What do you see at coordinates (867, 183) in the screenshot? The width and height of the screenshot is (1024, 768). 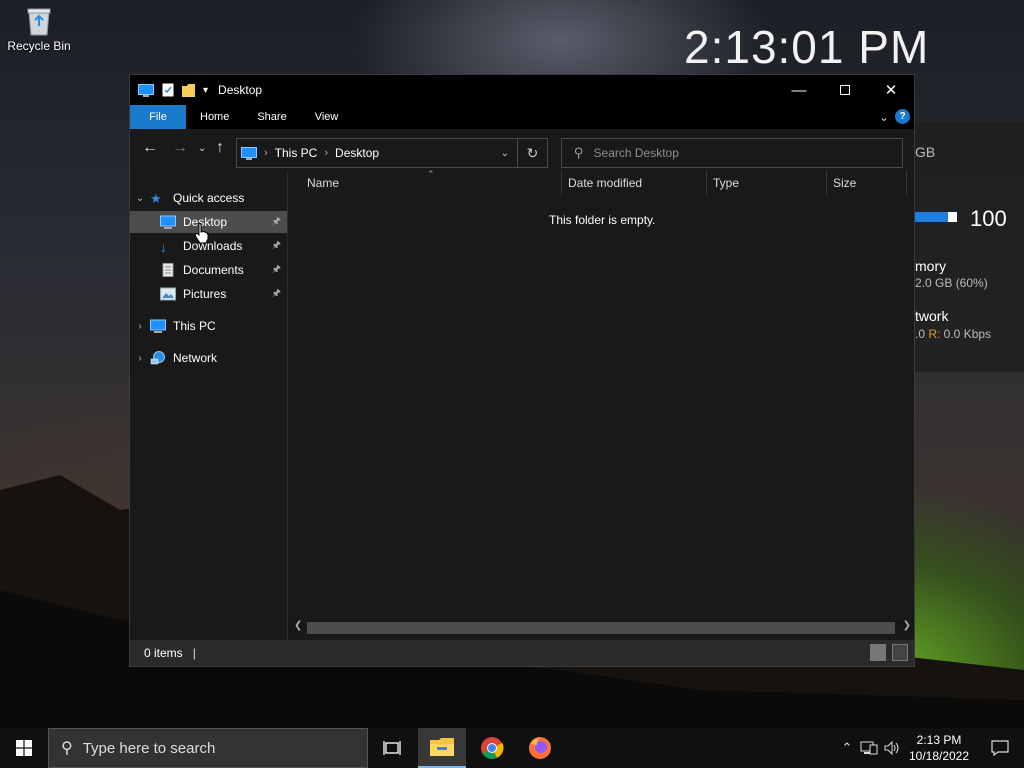 I see `column-size: Size` at bounding box center [867, 183].